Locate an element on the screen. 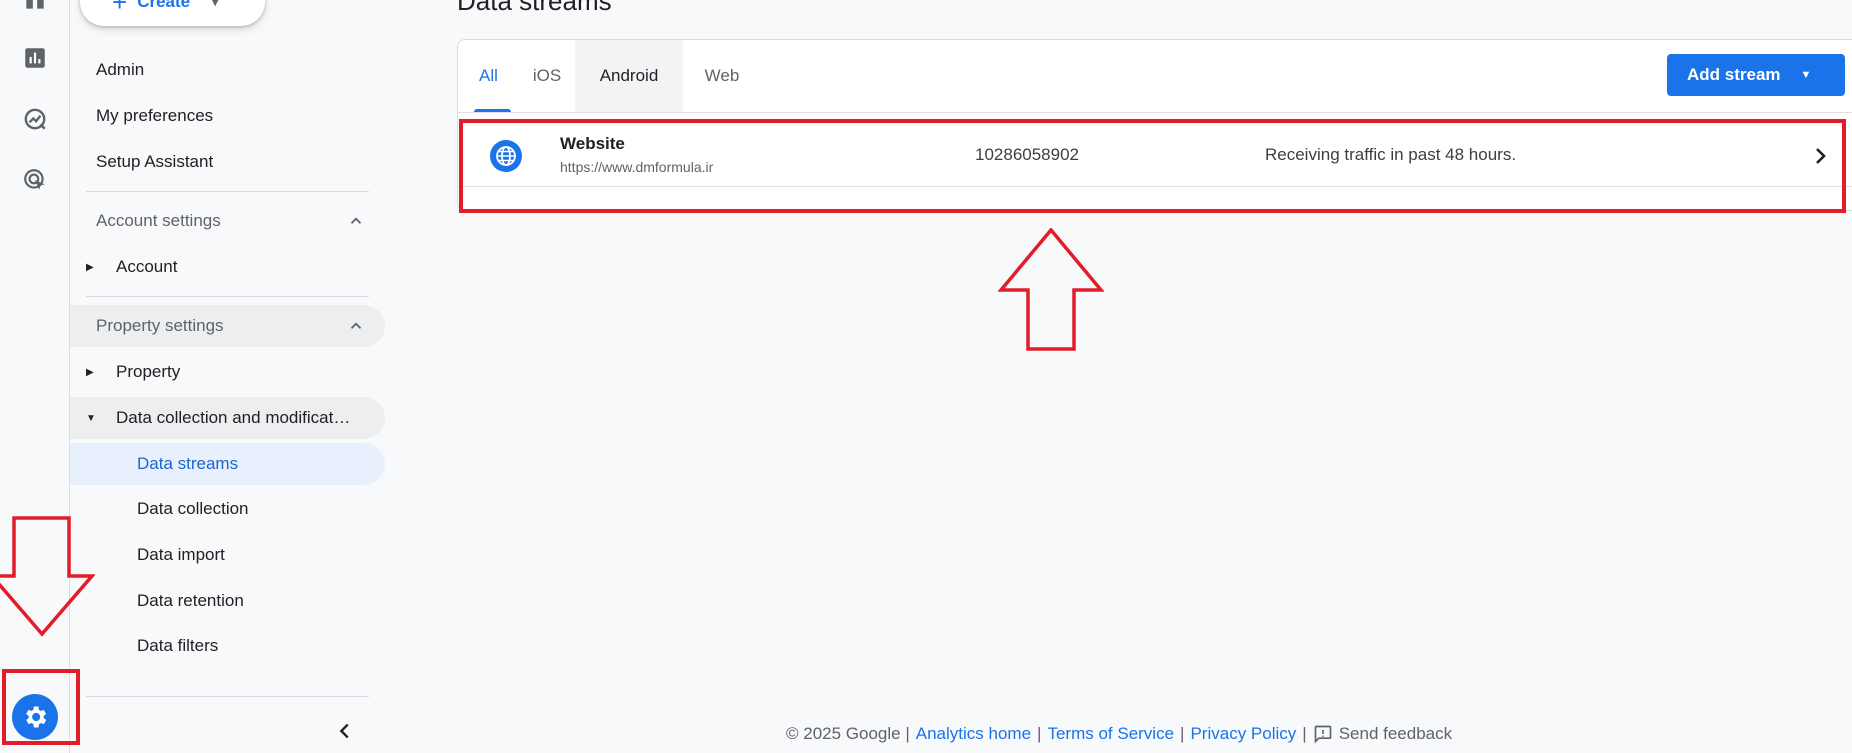 The width and height of the screenshot is (1852, 753). sidebar-item-data-collection: Data collection is located at coordinates (227, 509).